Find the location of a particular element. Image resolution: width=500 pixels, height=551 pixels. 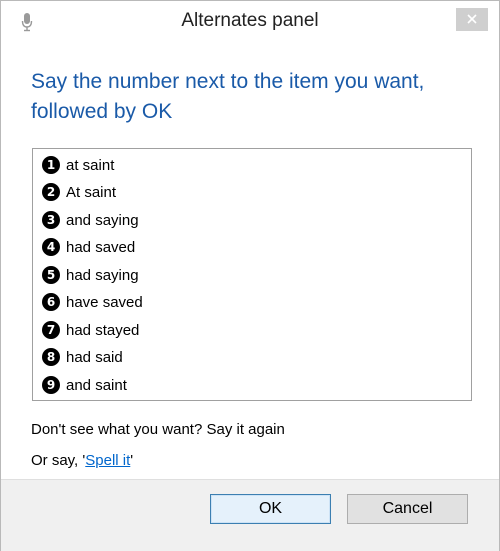

spell-it-line: Or say, 'Spell it' is located at coordinates (82, 460).